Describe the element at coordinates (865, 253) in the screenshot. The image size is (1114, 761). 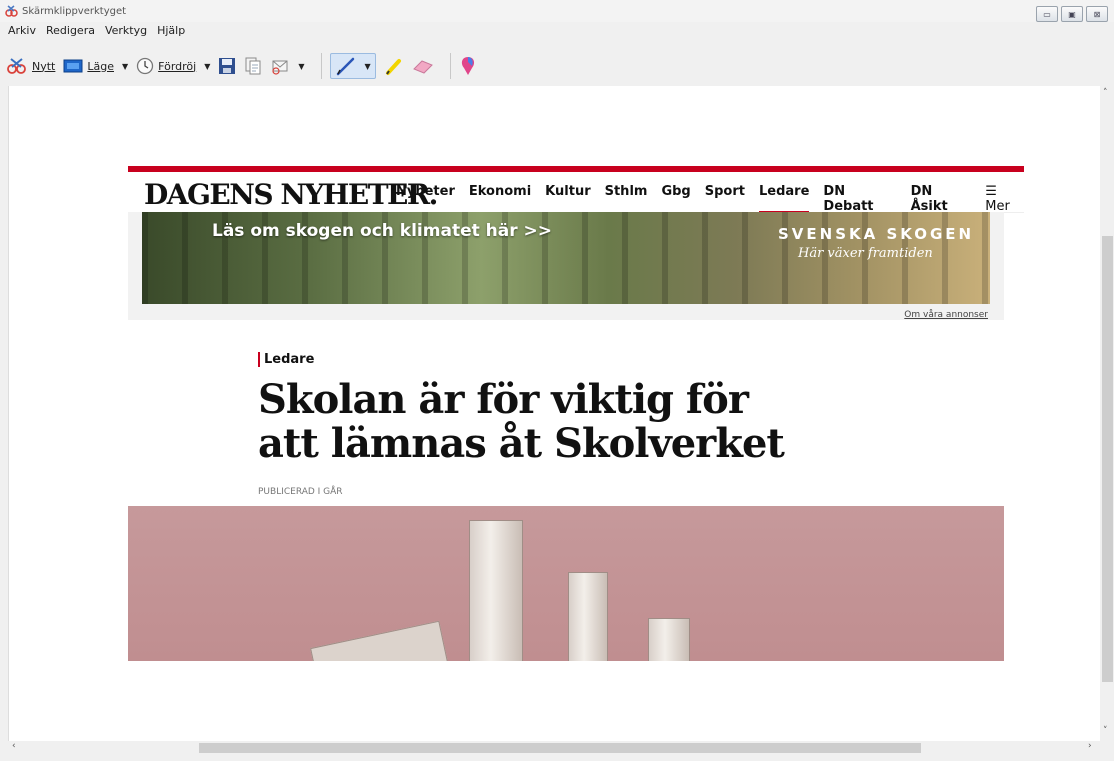
I see `ad-tagline: Här växer framtiden` at that location.